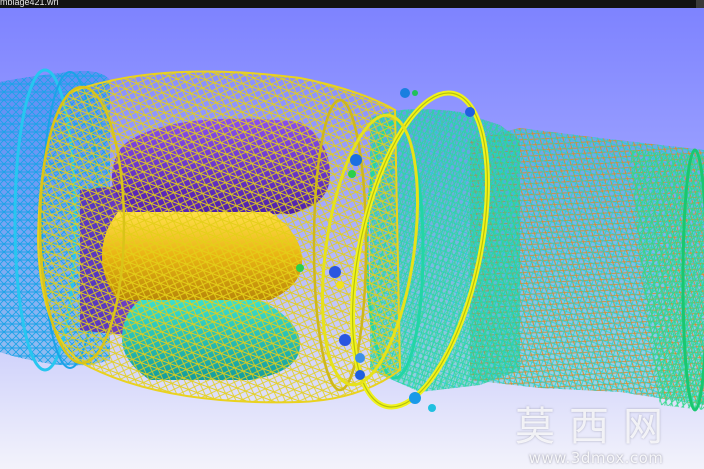  Describe the element at coordinates (352, 4) in the screenshot. I see `title-bar: mblage421.wrl` at that location.